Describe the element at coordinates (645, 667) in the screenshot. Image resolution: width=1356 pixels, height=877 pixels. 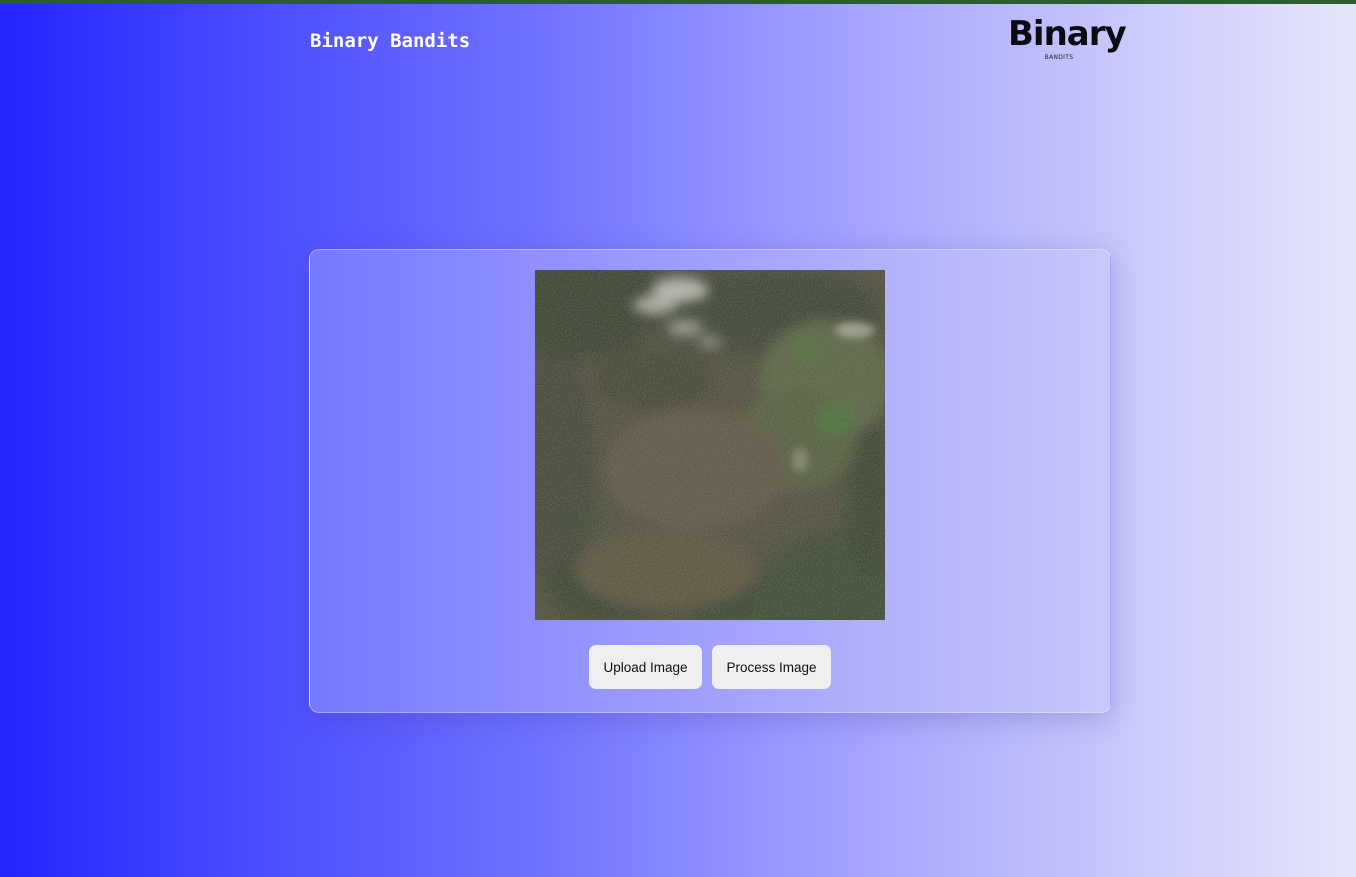
I see `upload-image-button: Upload Image` at that location.